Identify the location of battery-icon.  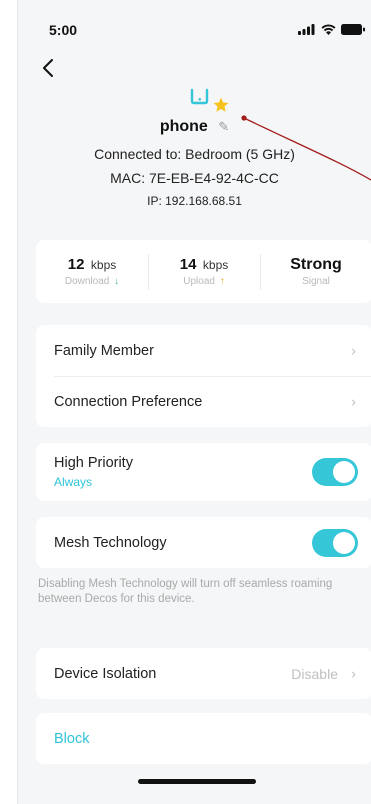
(353, 29).